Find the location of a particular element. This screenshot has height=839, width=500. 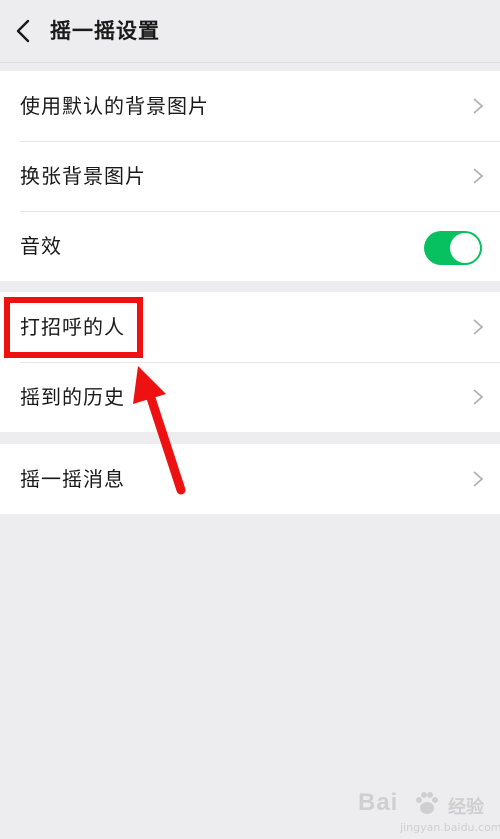

row-shake-history: 摇到的历史 is located at coordinates (250, 397).